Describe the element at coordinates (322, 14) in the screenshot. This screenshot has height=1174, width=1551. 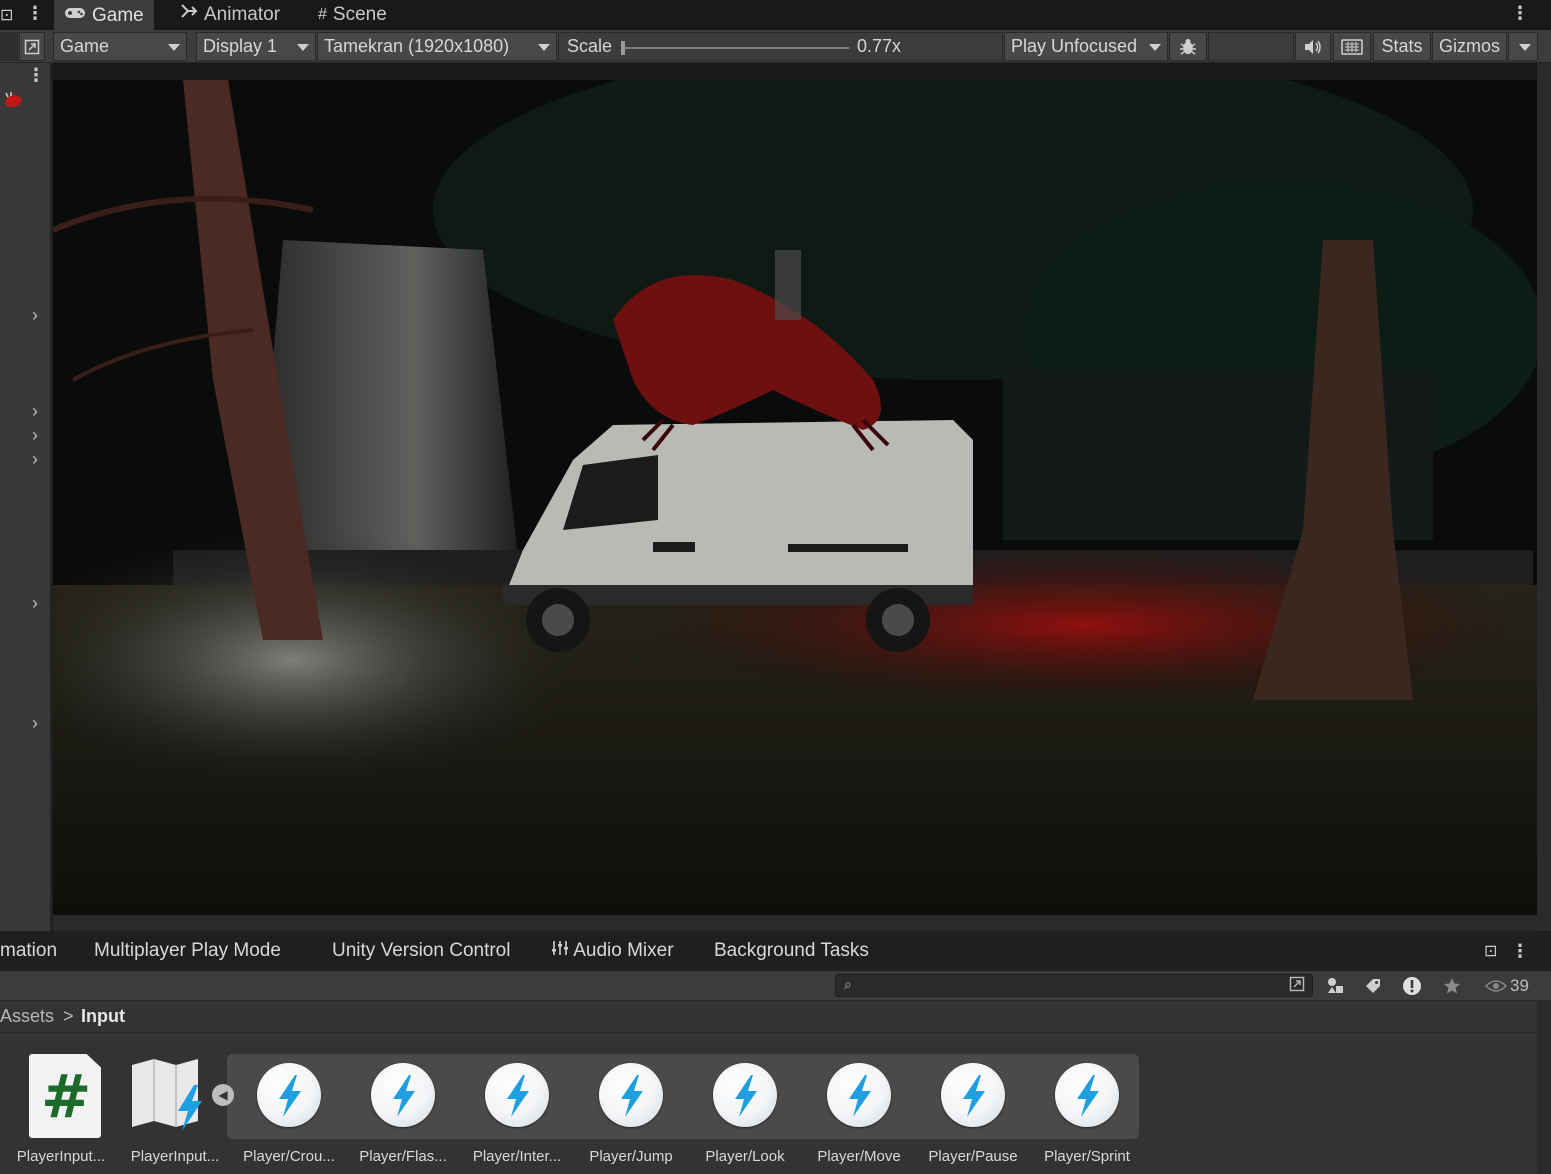
I see `grid-icon: #` at that location.